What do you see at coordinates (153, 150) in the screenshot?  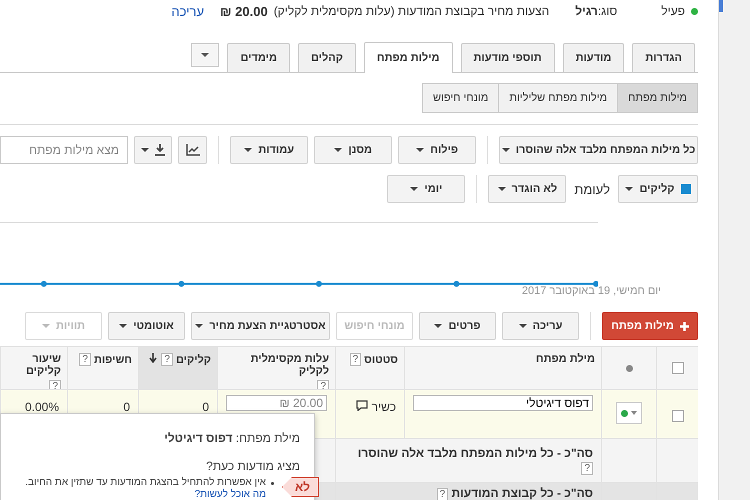 I see `download-button` at bounding box center [153, 150].